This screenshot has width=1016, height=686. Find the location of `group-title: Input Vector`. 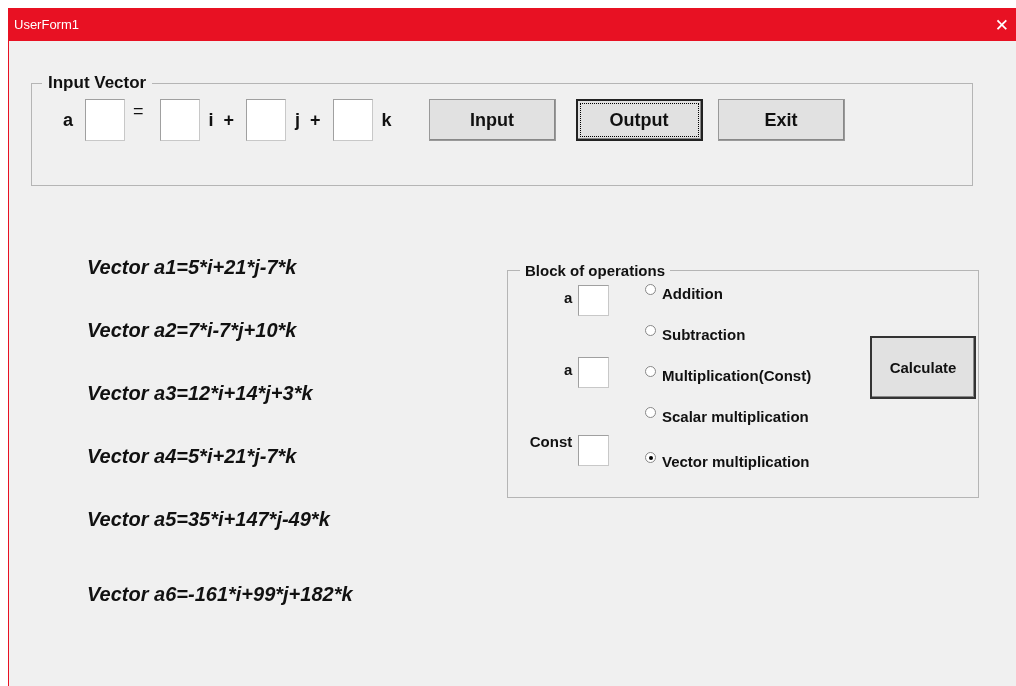

group-title: Input Vector is located at coordinates (97, 83).